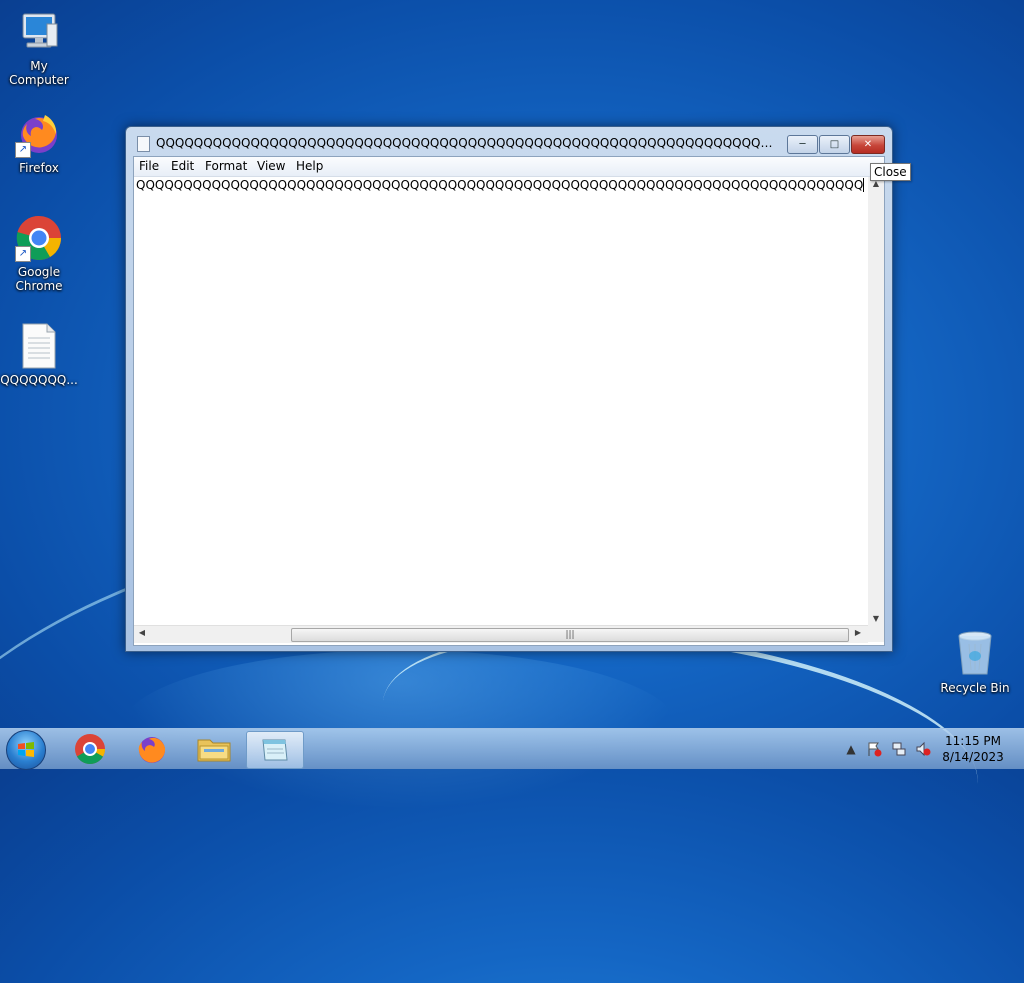 The width and height of the screenshot is (1024, 983). I want to click on start-button, so click(26, 750).